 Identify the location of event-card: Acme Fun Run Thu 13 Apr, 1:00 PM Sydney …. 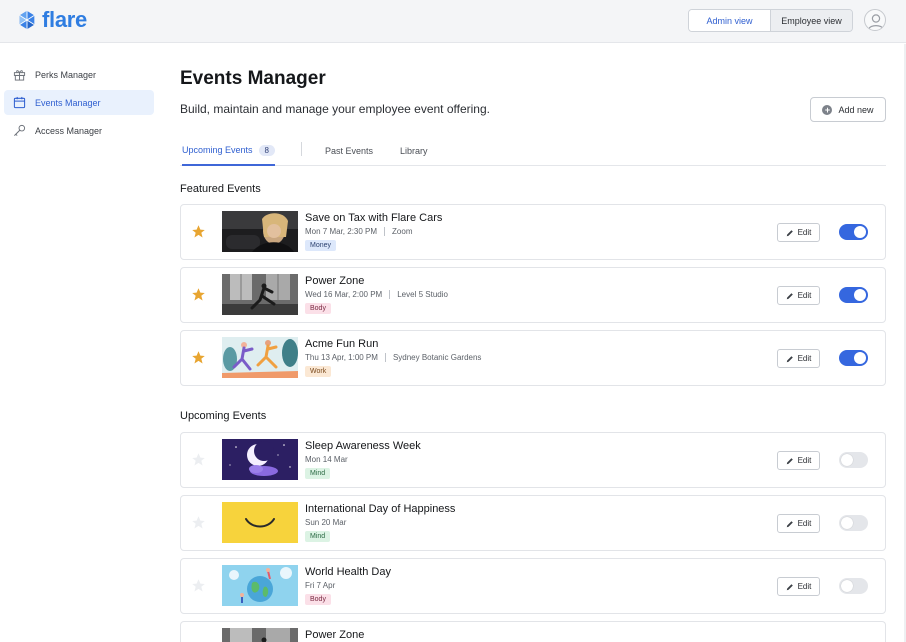
(533, 358).